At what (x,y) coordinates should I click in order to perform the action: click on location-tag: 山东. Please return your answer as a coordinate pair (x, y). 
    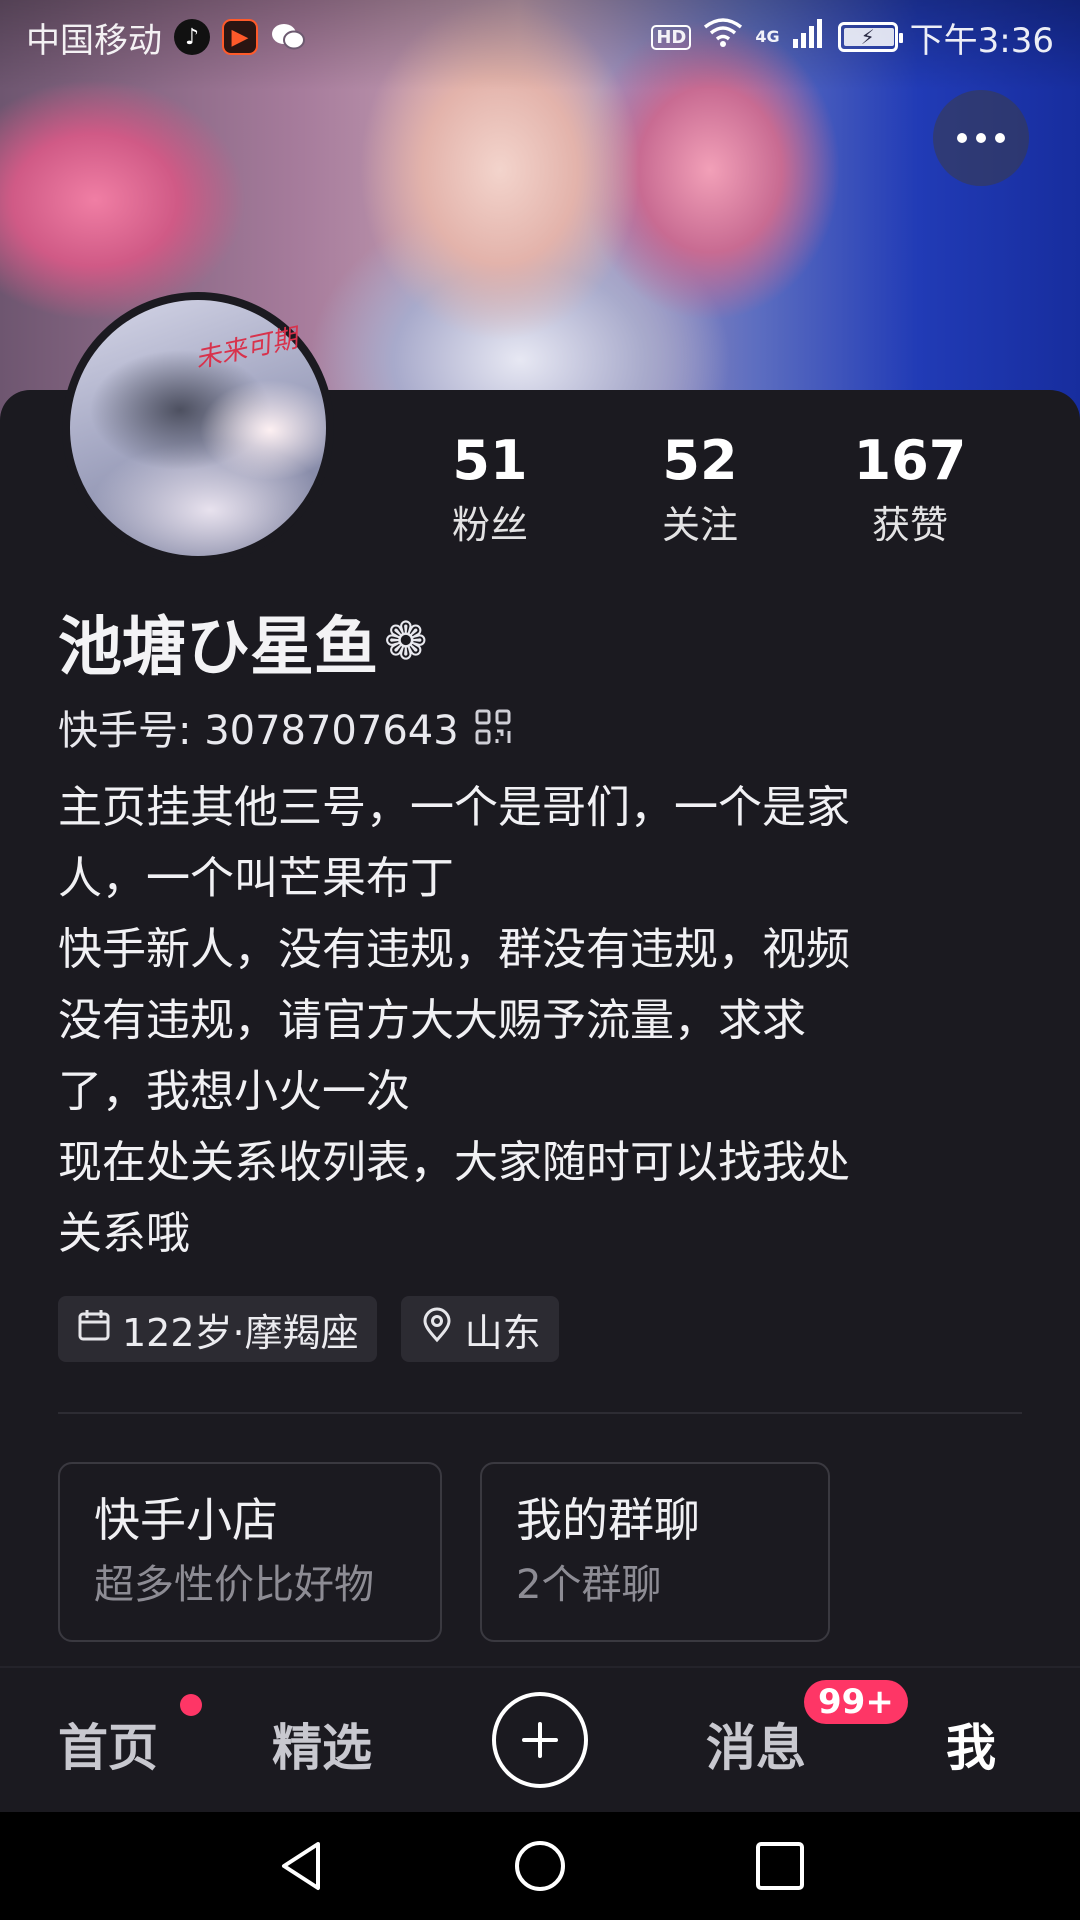
    Looking at the image, I should click on (479, 1329).